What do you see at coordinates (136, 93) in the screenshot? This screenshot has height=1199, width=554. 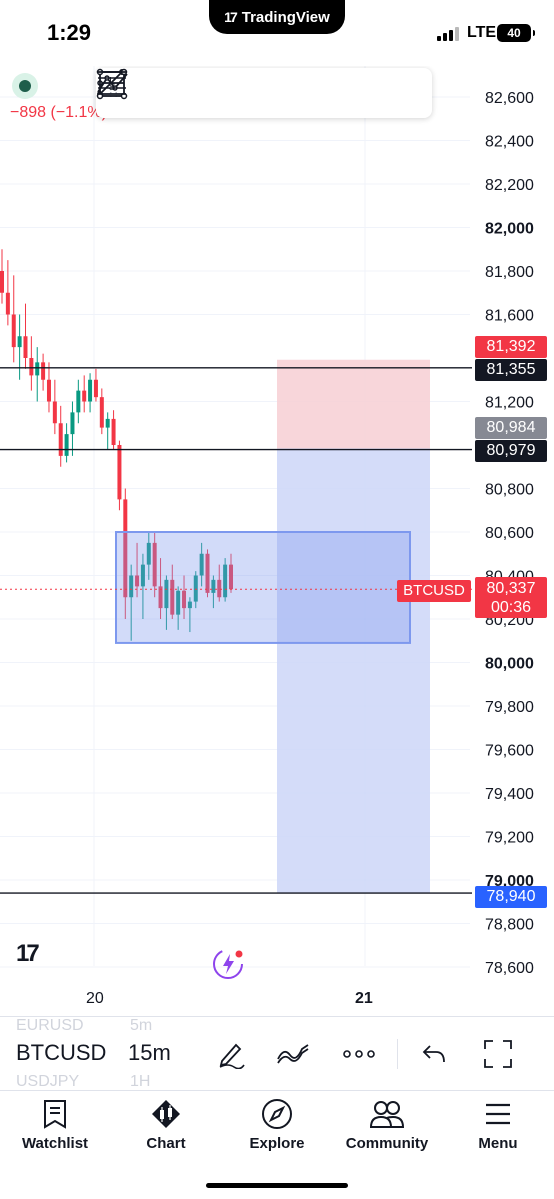 I see `horizontal-line-tool-icon` at bounding box center [136, 93].